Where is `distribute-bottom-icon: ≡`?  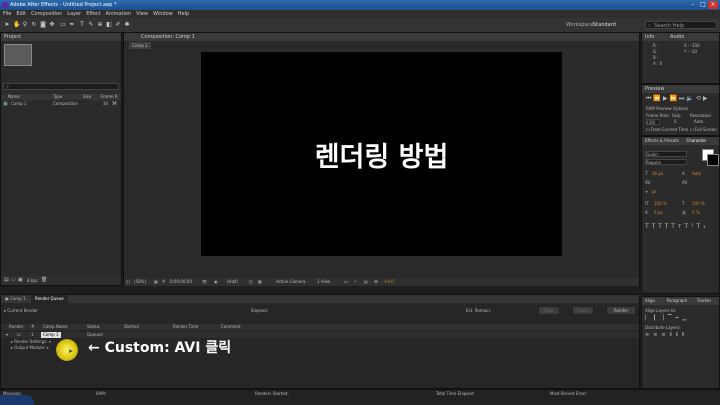
distribute-bottom-icon: ≡ is located at coordinates (665, 335).